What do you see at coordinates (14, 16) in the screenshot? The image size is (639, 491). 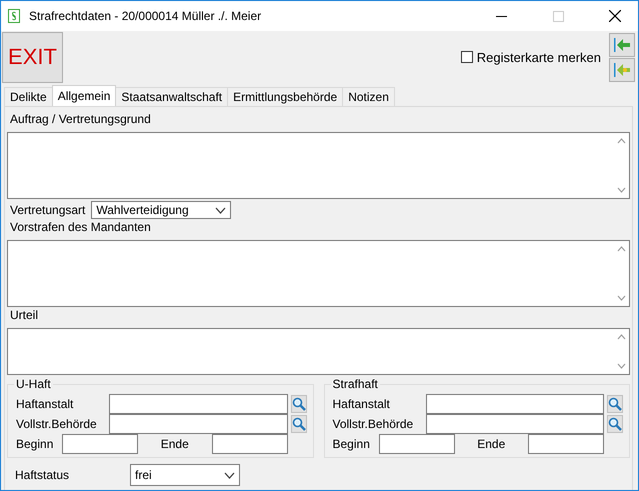 I see `app-icon` at bounding box center [14, 16].